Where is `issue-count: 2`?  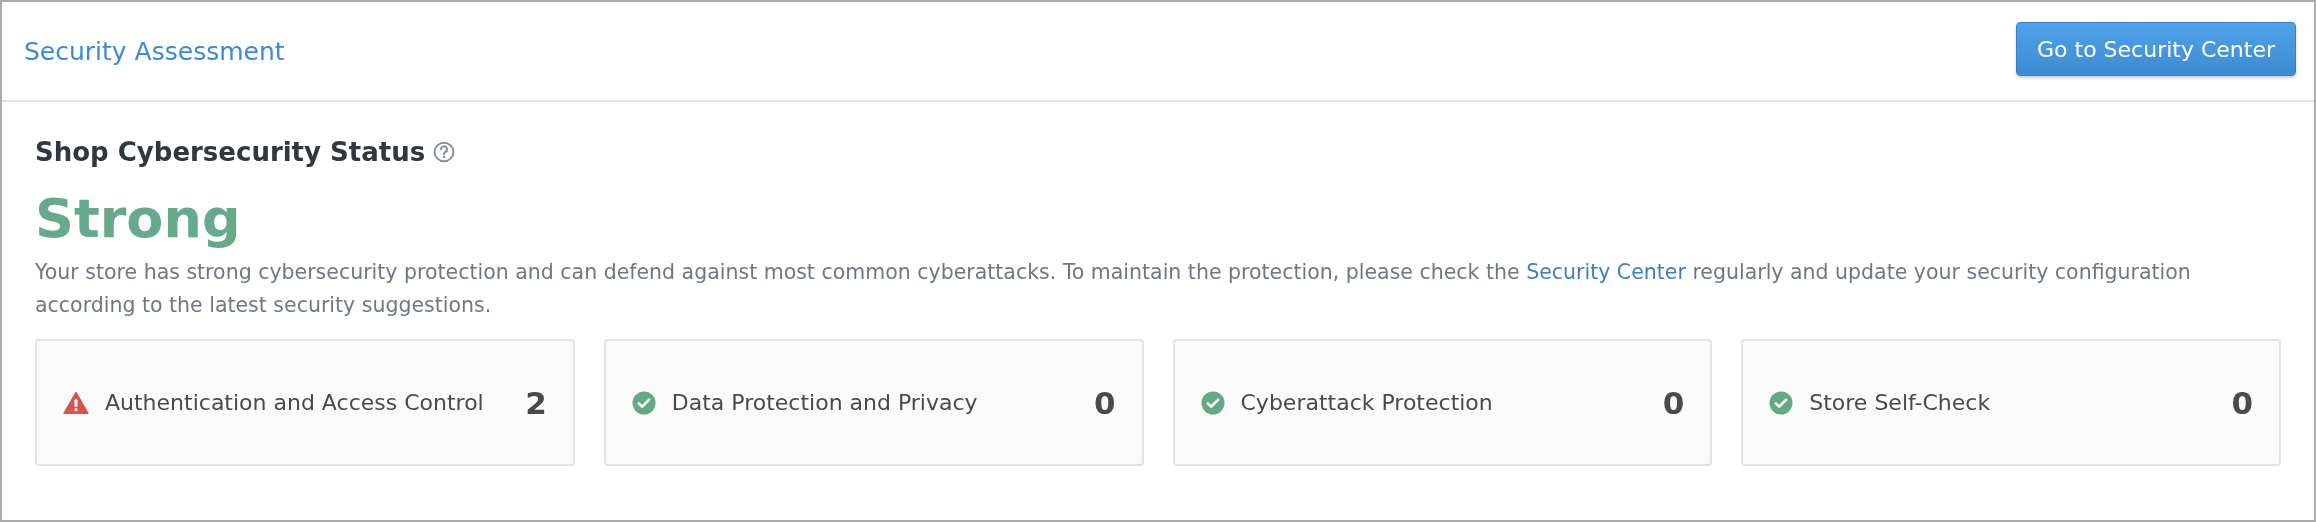
issue-count: 2 is located at coordinates (536, 402).